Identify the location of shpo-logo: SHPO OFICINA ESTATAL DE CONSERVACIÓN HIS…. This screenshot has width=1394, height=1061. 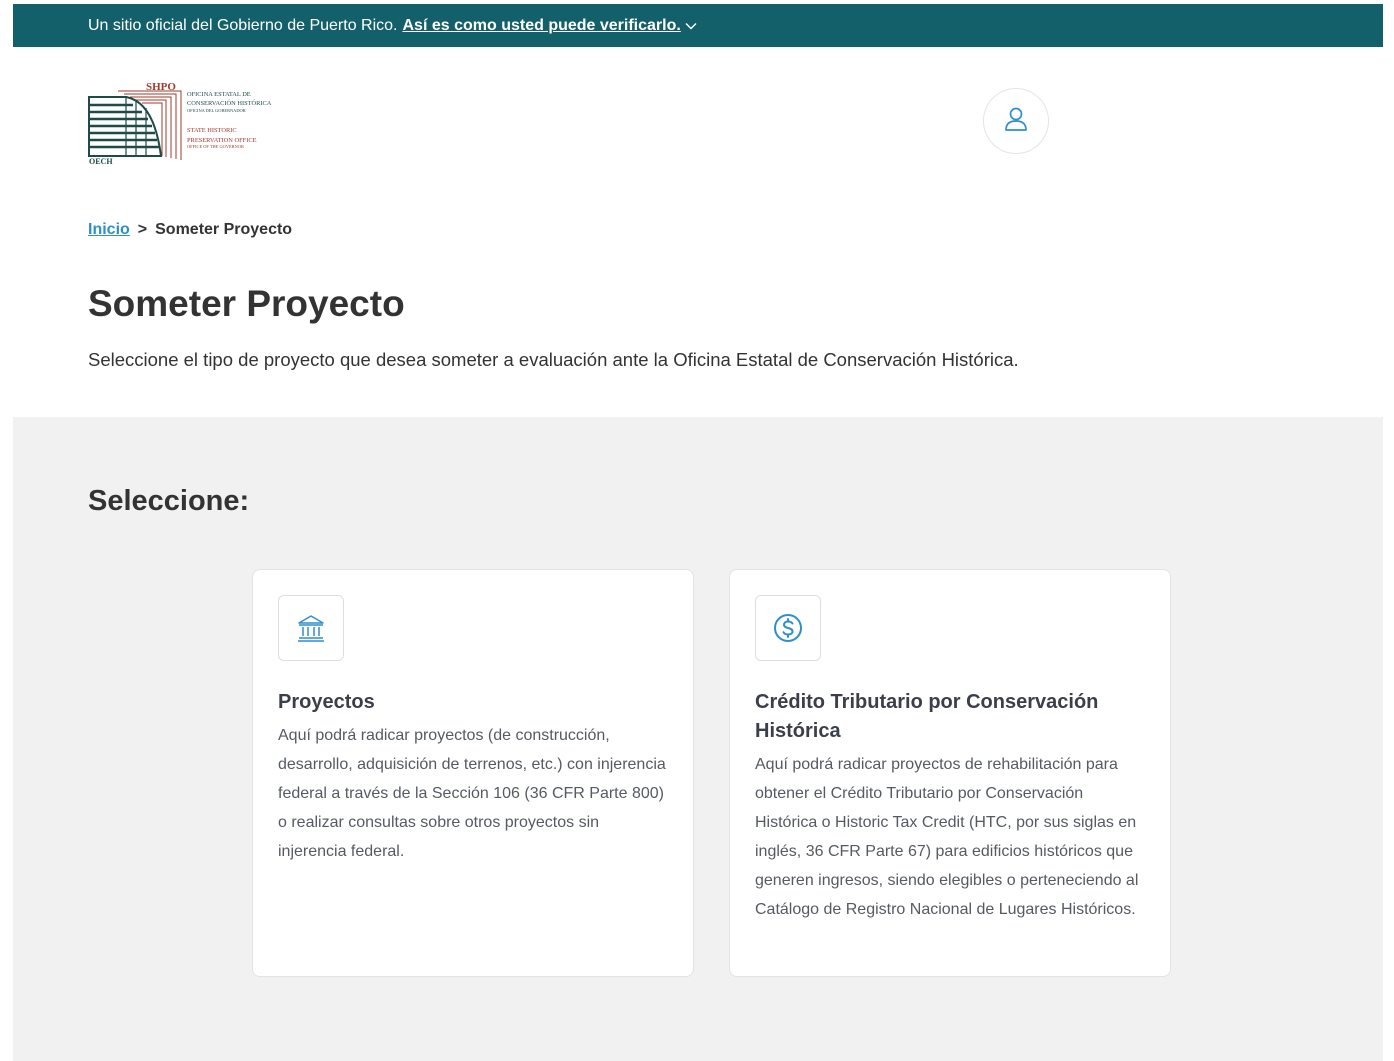
(203, 123).